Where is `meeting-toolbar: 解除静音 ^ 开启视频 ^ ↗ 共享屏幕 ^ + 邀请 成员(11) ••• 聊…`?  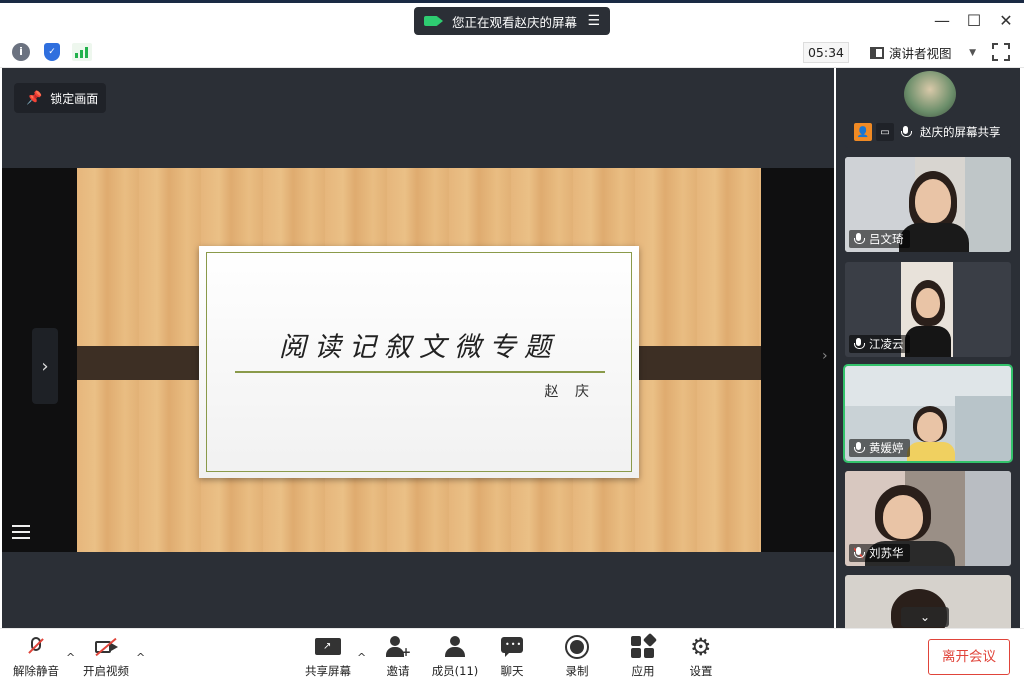 meeting-toolbar: 解除静音 ^ 开启视频 ^ ↗ 共享屏幕 ^ + 邀请 成员(11) ••• 聊… is located at coordinates (512, 657).